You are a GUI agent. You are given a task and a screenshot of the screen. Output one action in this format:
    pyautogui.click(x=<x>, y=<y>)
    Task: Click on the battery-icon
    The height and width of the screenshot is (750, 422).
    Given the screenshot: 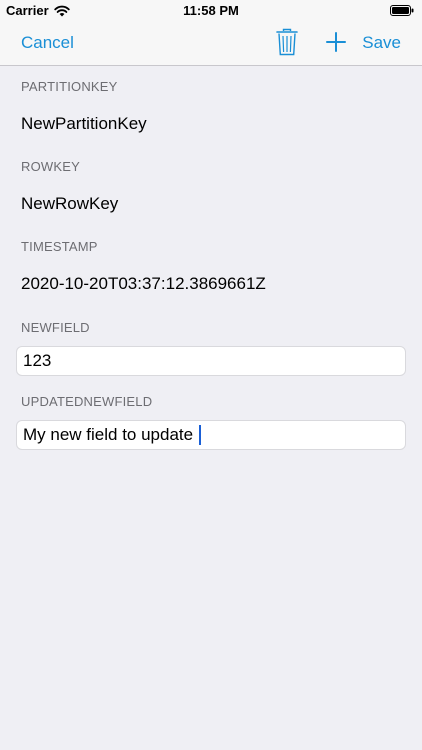 What is the action you would take?
    pyautogui.click(x=402, y=10)
    